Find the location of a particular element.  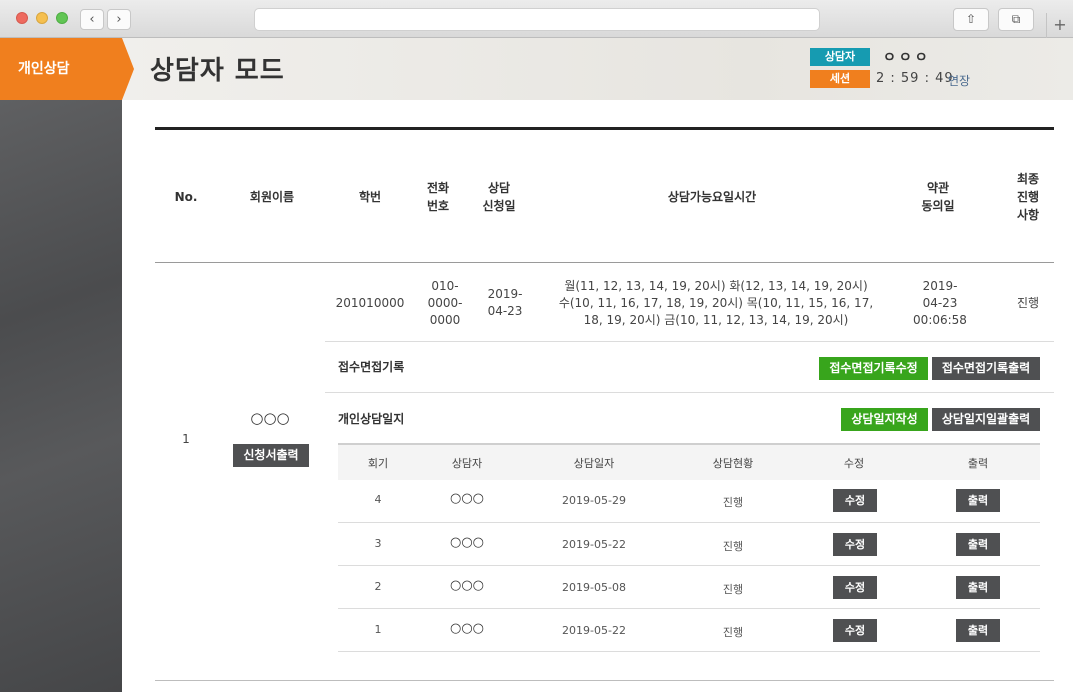

header-final-status-line1: 최종 is located at coordinates (1028, 179).